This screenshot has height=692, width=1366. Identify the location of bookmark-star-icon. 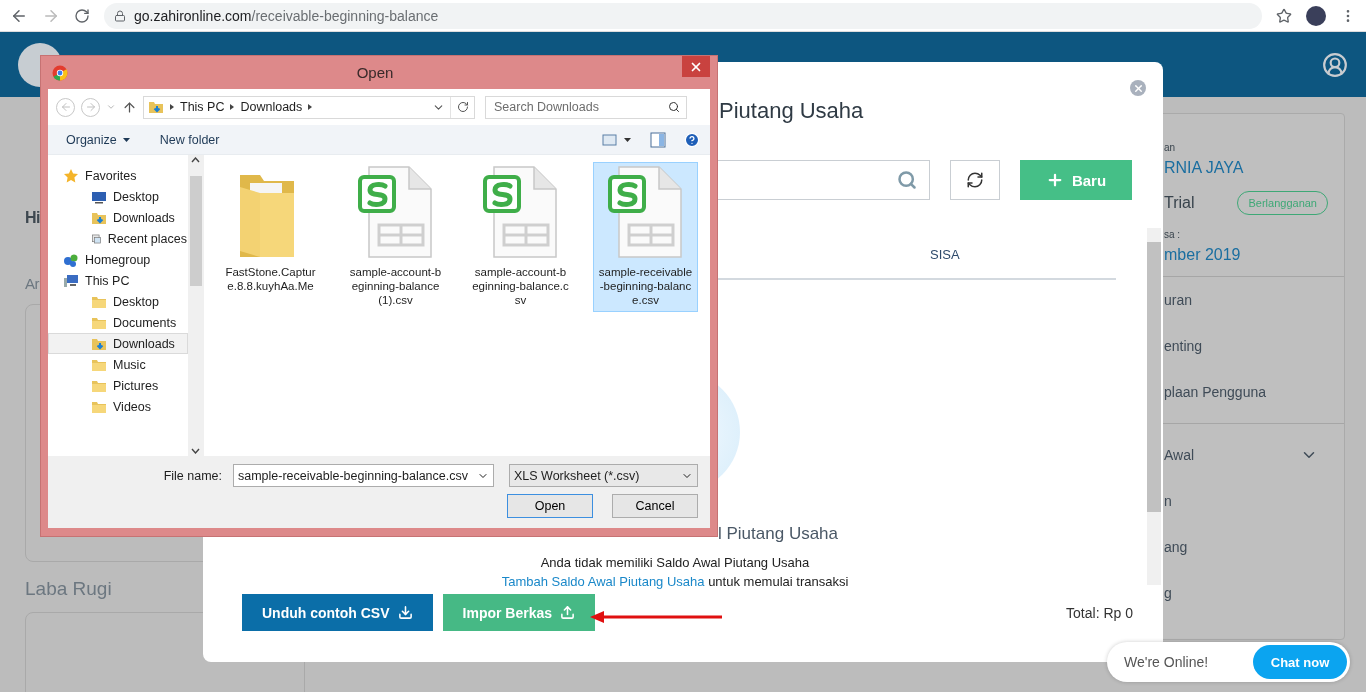
(1284, 15).